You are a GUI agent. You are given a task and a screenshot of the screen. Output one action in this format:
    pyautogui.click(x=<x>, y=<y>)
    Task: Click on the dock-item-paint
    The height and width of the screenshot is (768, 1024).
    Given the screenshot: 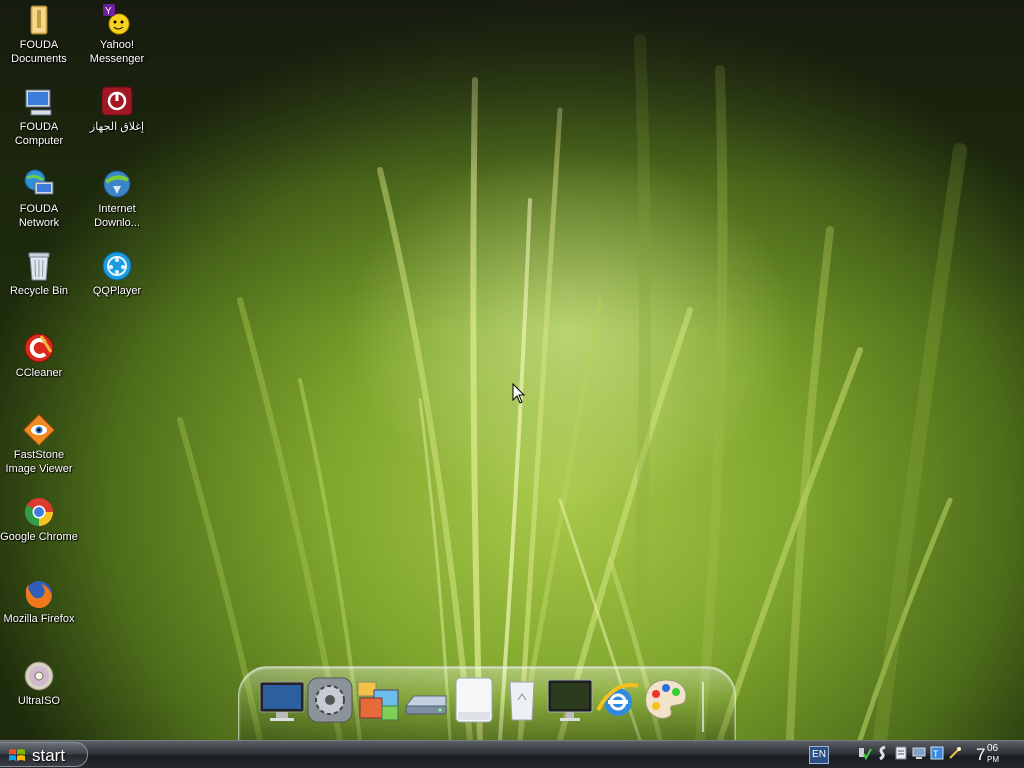 What is the action you would take?
    pyautogui.click(x=666, y=700)
    